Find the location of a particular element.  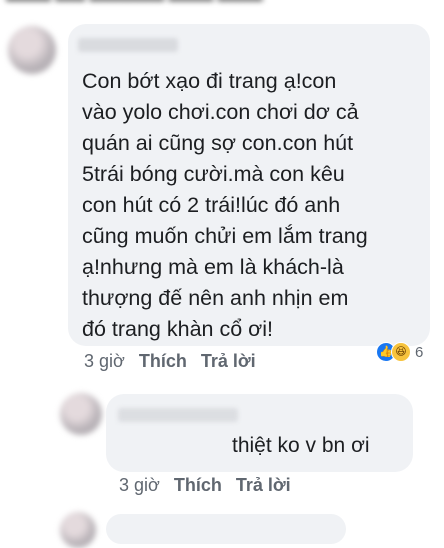

previous-comment-fragment: ▬▬▬ ▬▬ ▬▬▬▬▬ ▬▬▬ ▬▬▬ is located at coordinates (146, 5).